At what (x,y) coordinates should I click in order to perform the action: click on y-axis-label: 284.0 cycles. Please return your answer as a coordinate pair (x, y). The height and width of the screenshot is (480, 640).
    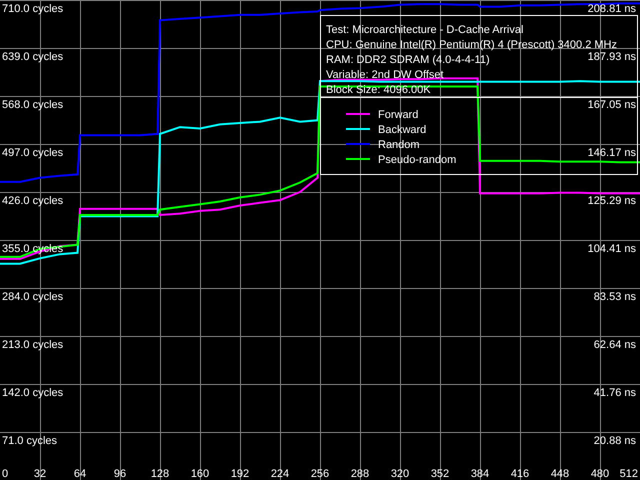
    Looking at the image, I should click on (33, 297).